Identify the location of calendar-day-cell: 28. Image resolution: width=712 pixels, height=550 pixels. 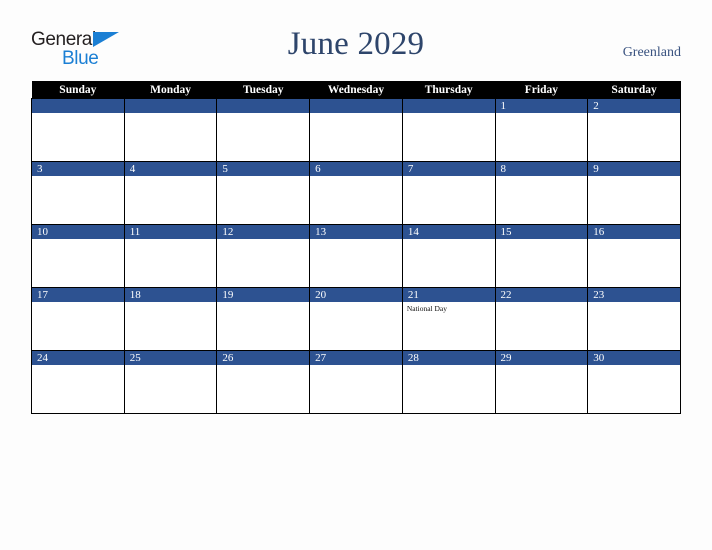
(448, 382).